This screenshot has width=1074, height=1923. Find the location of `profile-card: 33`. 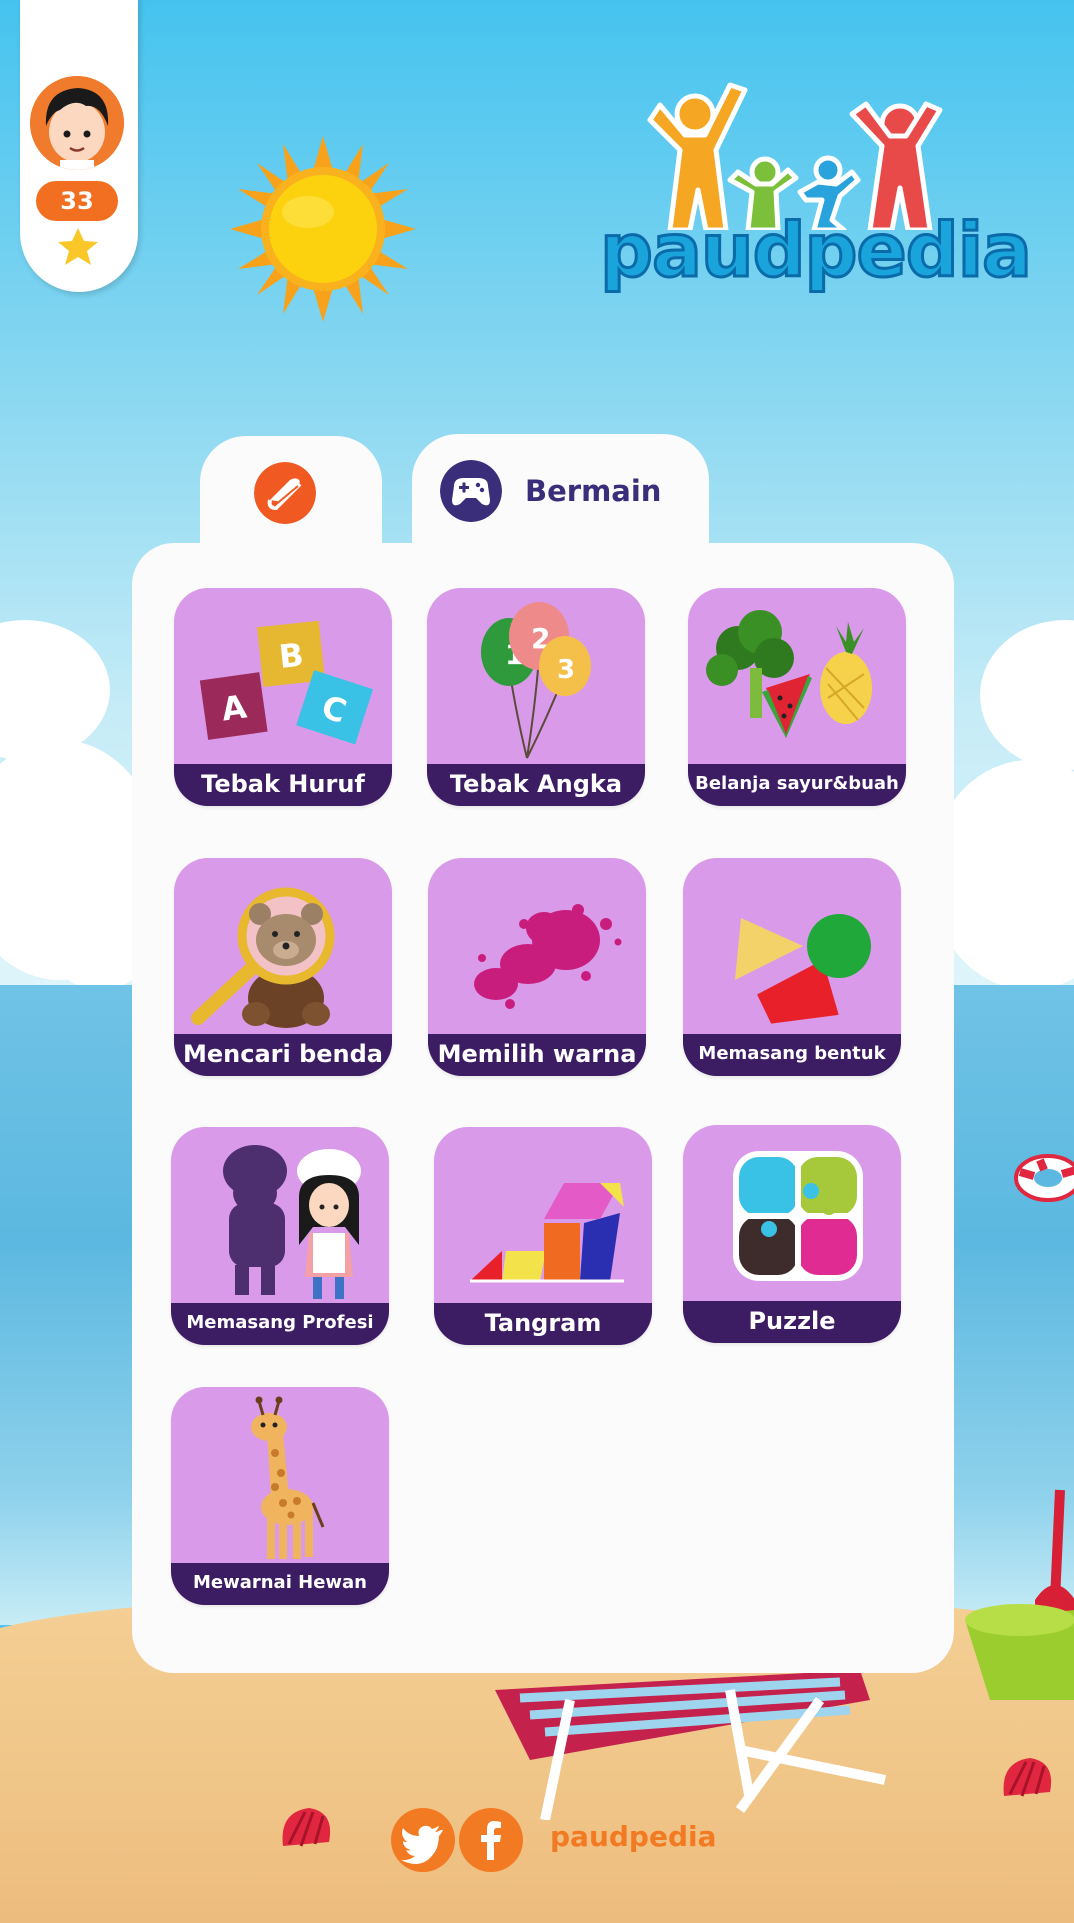

profile-card: 33 is located at coordinates (79, 146).